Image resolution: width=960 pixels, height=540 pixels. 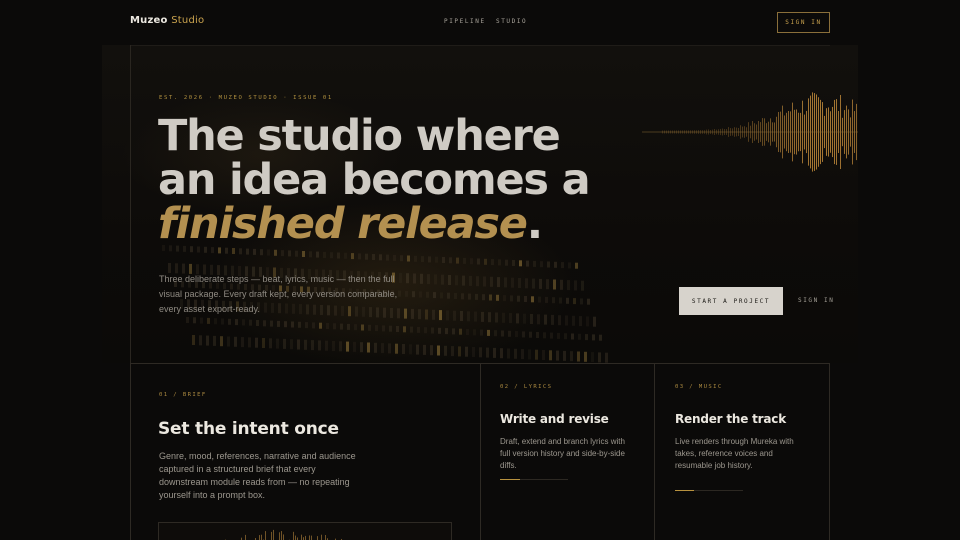 What do you see at coordinates (359, 136) in the screenshot?
I see `headline-line-1: The studio where` at bounding box center [359, 136].